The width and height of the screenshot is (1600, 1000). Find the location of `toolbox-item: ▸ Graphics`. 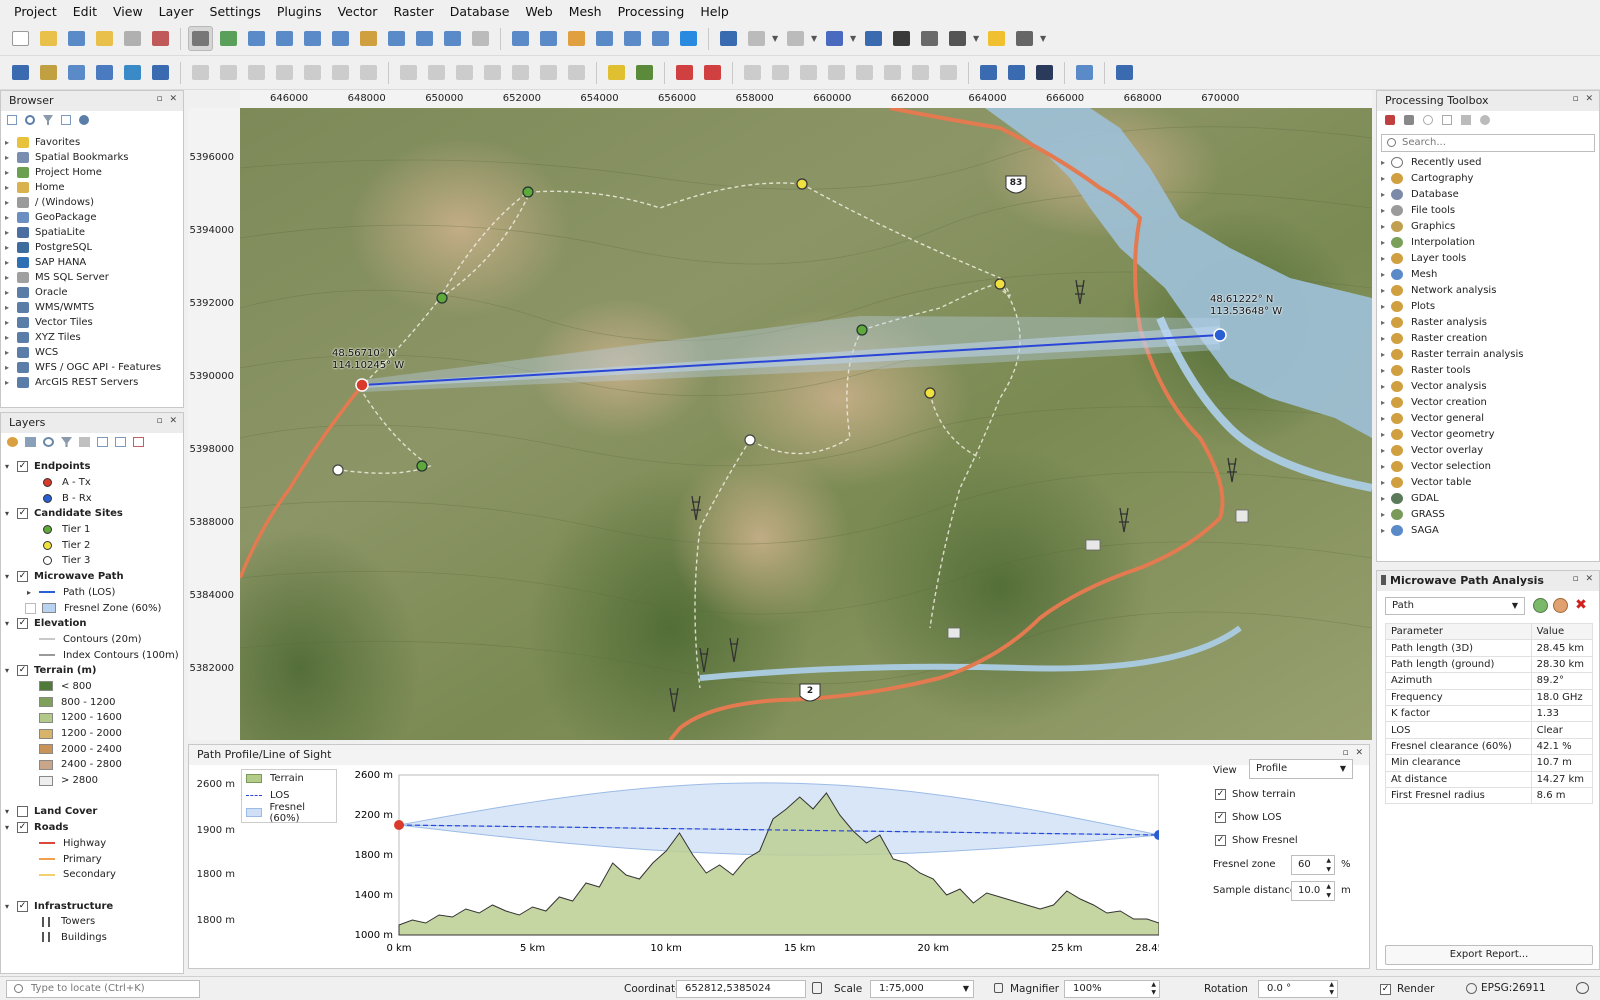

toolbox-item: ▸ Graphics is located at coordinates (1488, 226).